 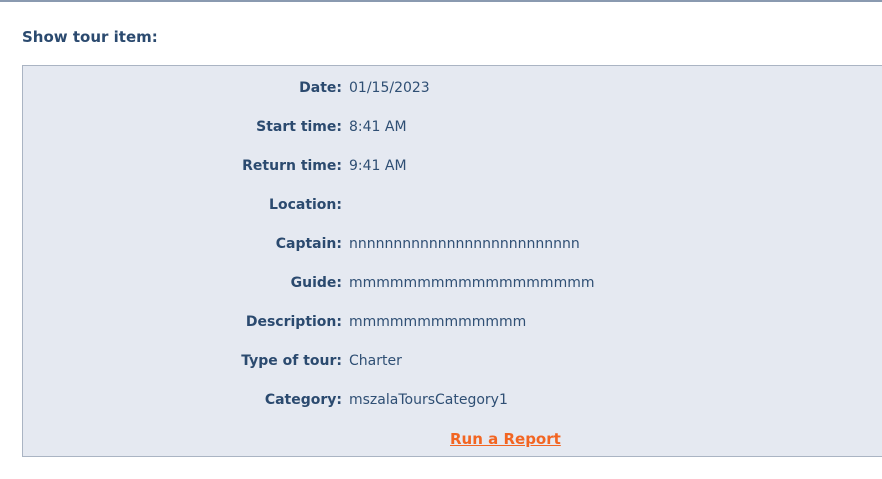 What do you see at coordinates (441, 1) in the screenshot?
I see `top-divider` at bounding box center [441, 1].